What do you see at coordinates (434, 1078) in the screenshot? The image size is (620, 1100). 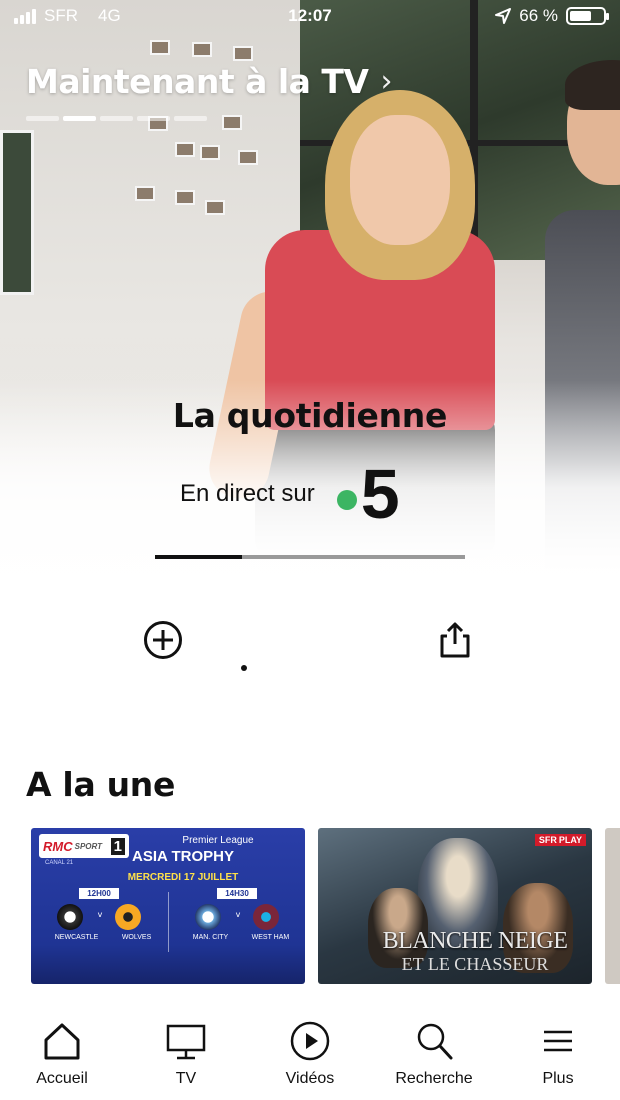 I see `tab-label: Recherche` at bounding box center [434, 1078].